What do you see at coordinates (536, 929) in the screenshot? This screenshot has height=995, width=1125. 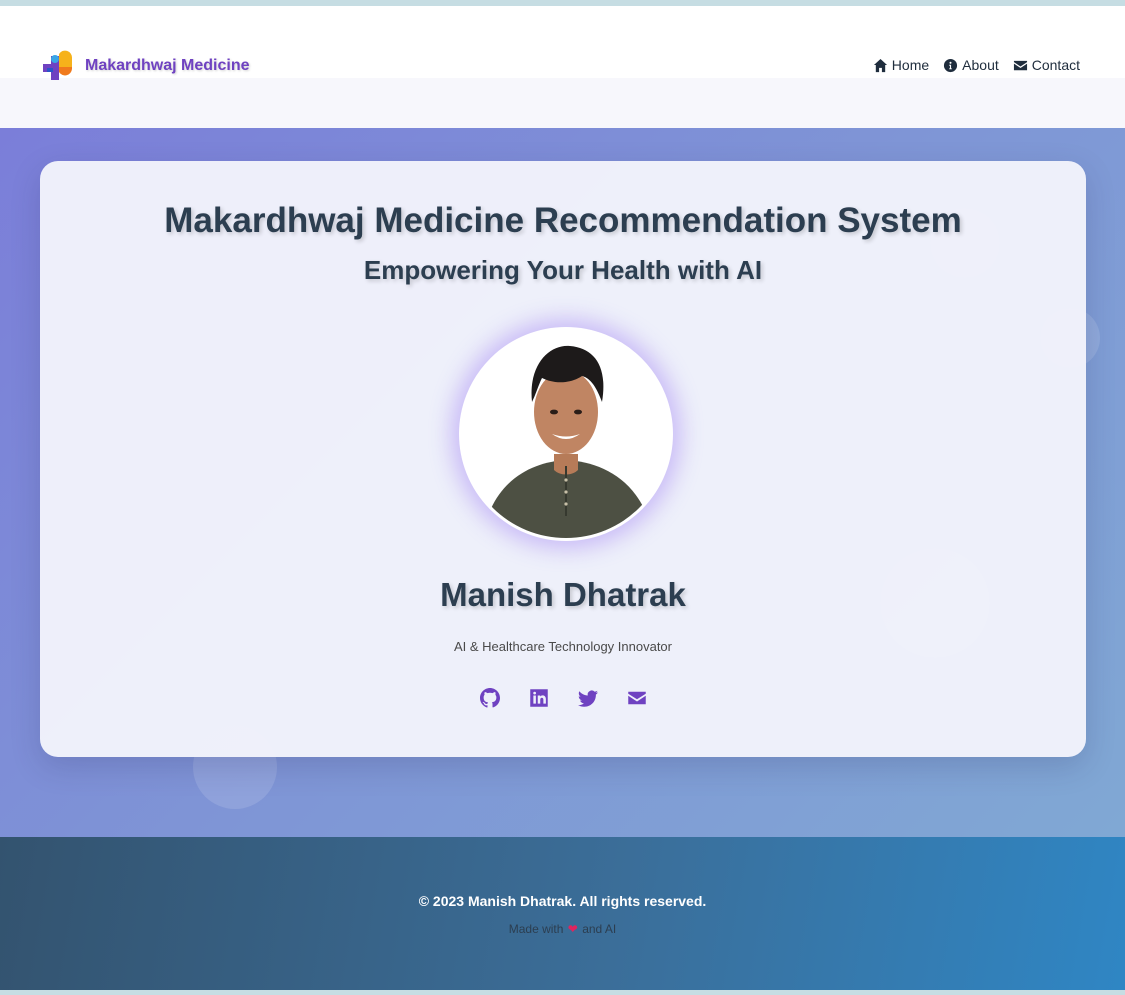 I see `made-with-prefix: Made with` at bounding box center [536, 929].